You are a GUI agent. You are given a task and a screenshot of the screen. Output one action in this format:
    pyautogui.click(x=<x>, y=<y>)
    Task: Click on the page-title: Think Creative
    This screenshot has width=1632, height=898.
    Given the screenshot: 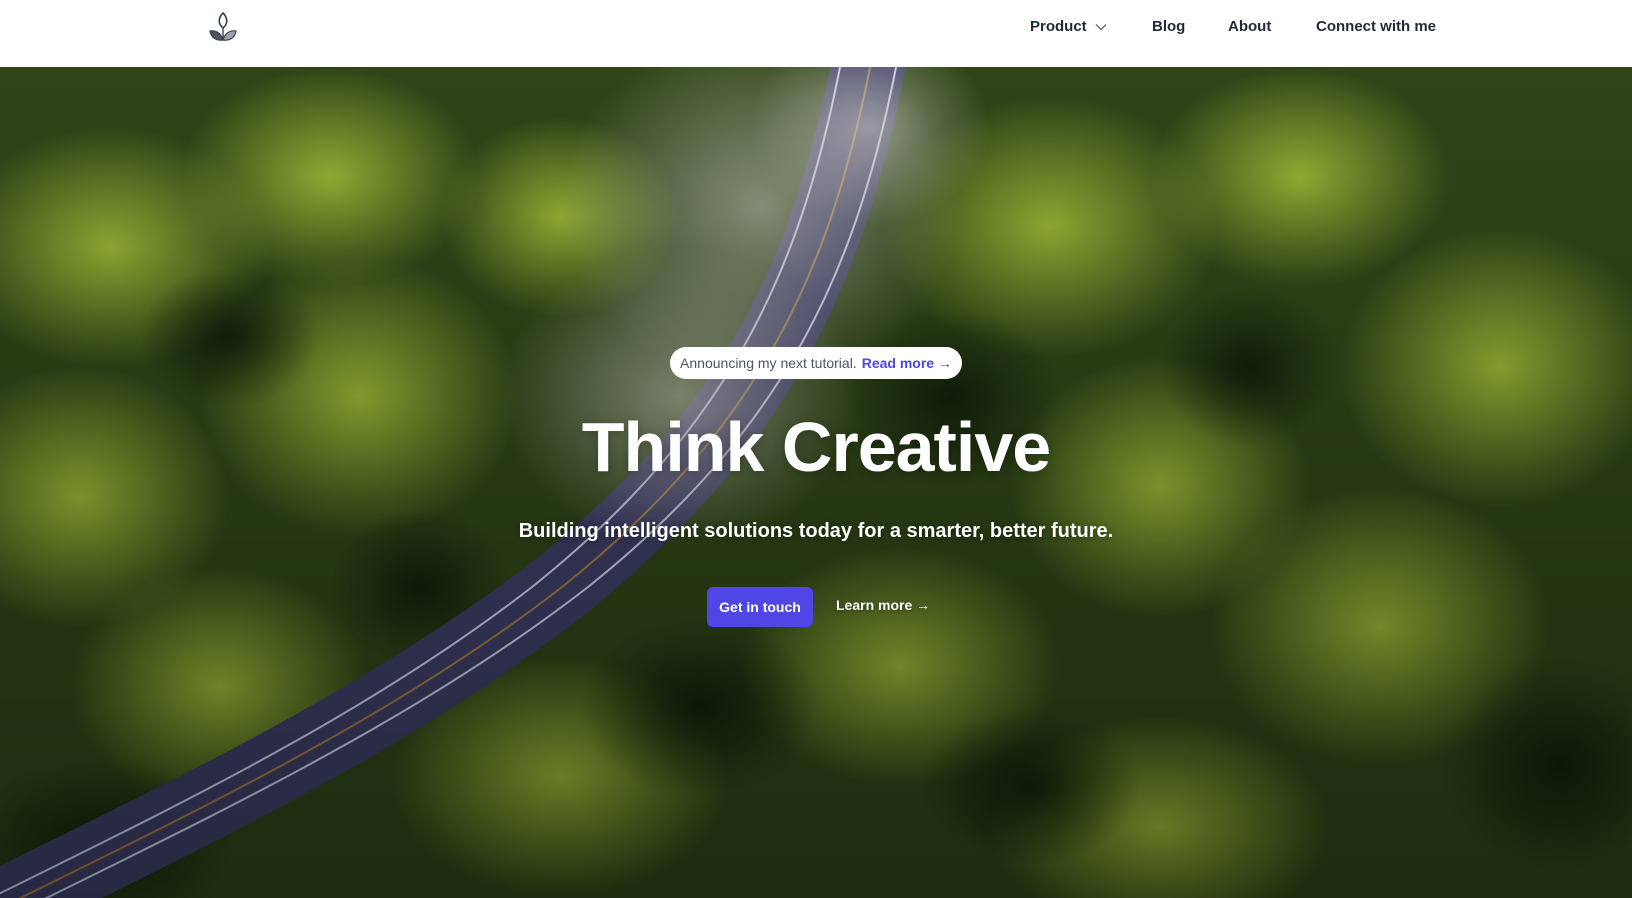 What is the action you would take?
    pyautogui.click(x=816, y=447)
    